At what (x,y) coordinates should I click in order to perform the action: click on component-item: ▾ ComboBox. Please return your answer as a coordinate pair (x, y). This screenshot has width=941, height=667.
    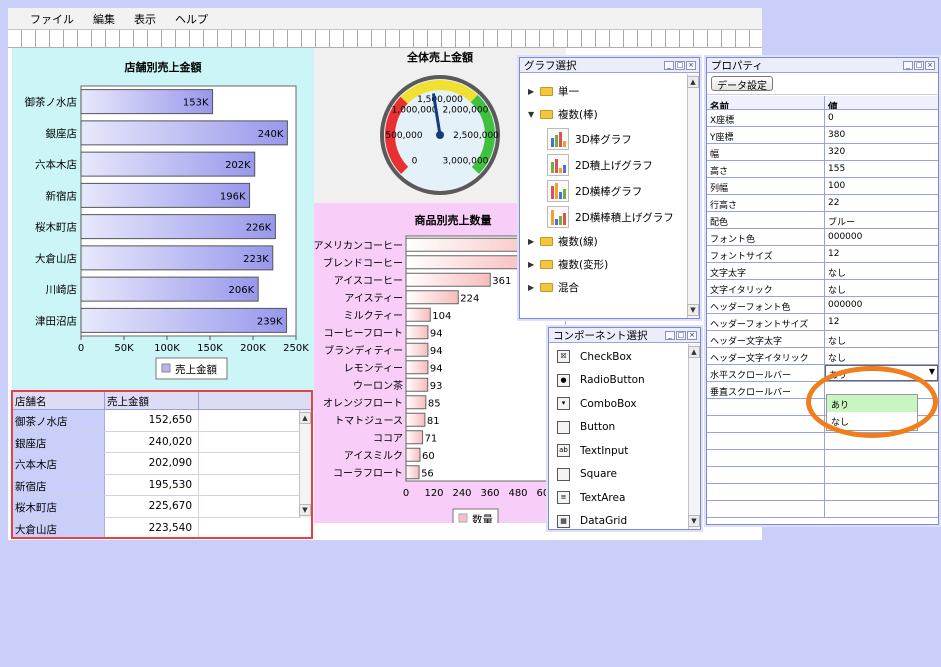
    Looking at the image, I should click on (624, 404).